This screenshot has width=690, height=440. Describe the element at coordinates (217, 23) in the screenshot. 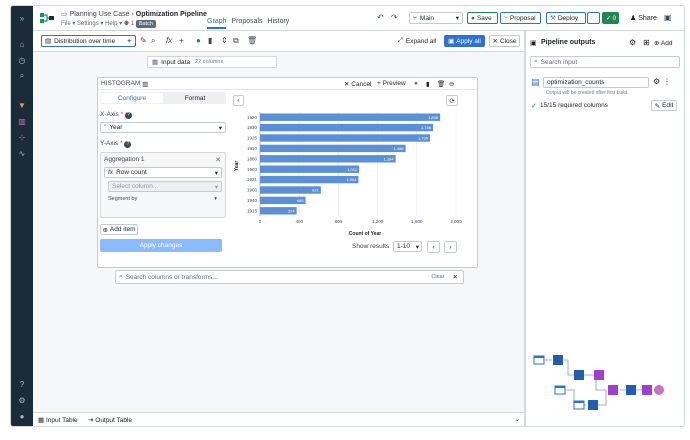

I see `tab-graph: Graph` at that location.